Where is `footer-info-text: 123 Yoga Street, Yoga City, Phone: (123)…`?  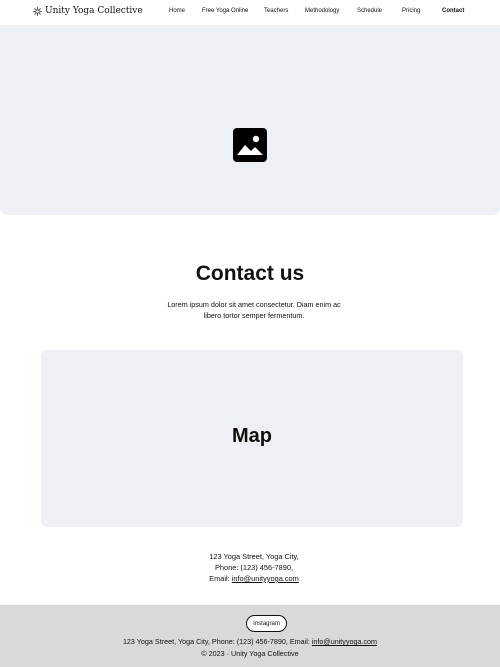 footer-info-text: 123 Yoga Street, Yoga City, Phone: (123)… is located at coordinates (217, 641).